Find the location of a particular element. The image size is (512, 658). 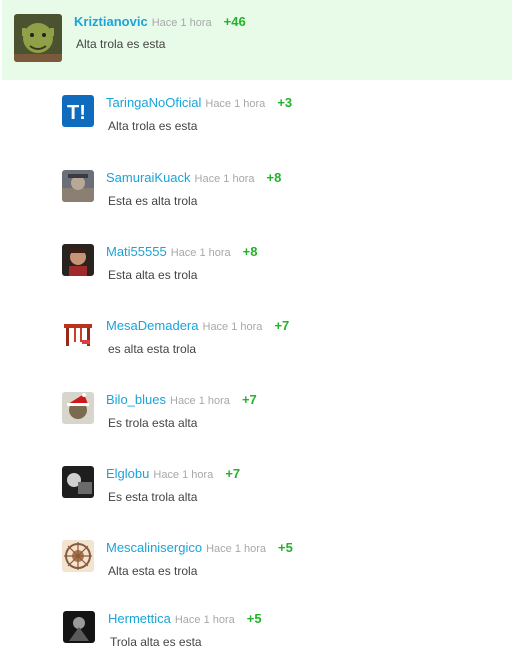

score-badge: +3 is located at coordinates (285, 102).